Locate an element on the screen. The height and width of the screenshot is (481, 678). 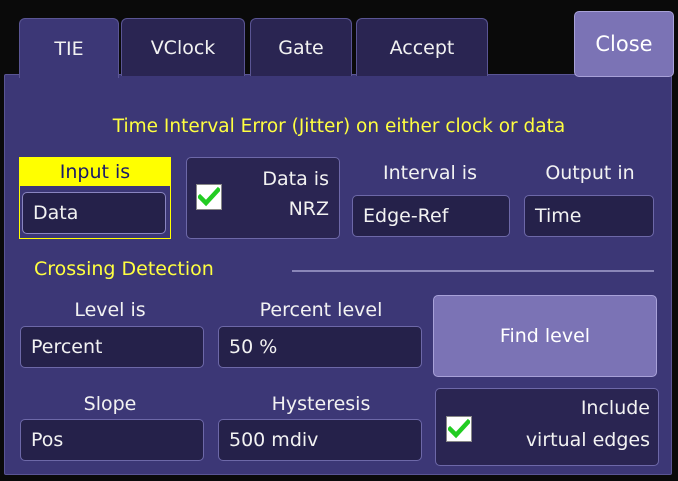
tab-vclock: VClock is located at coordinates (183, 47).